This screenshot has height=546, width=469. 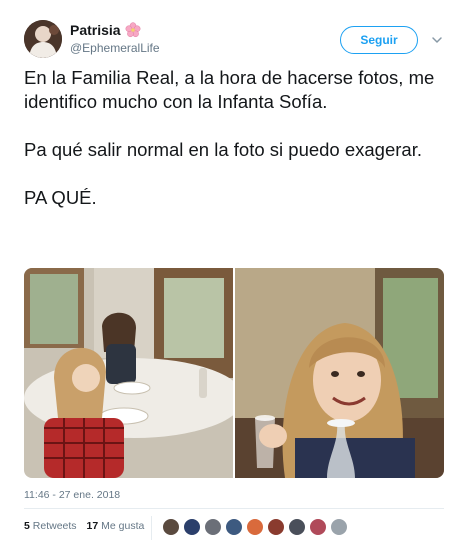 I want to click on chevron-down-icon, so click(x=437, y=40).